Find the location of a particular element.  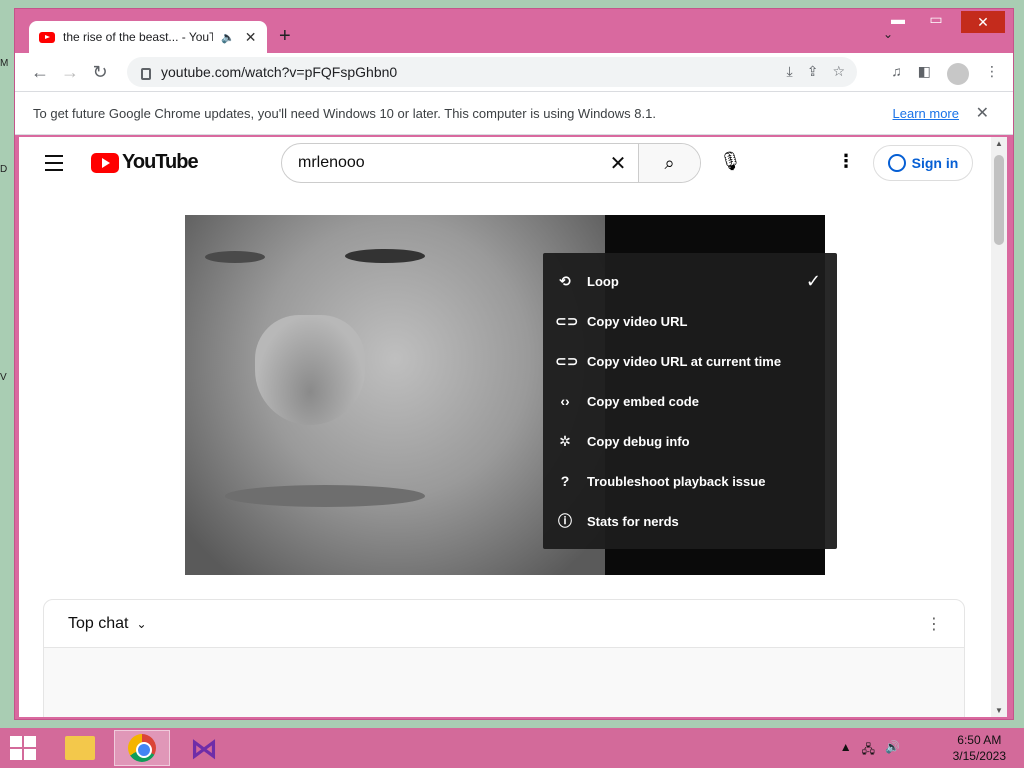

share-icon: ⇪ is located at coordinates (813, 71).